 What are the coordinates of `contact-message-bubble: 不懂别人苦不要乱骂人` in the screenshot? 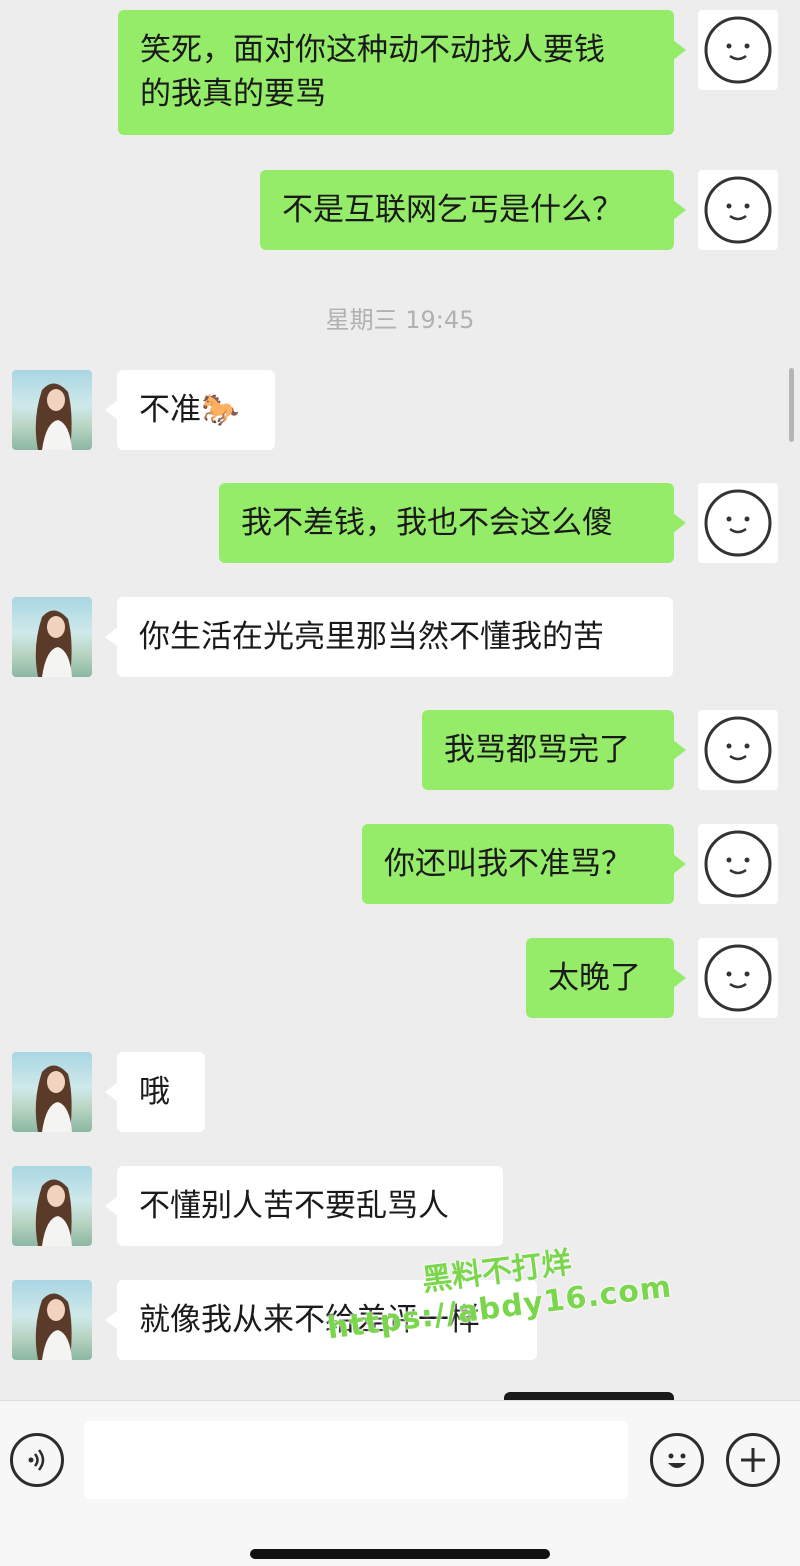 It's located at (304, 1206).